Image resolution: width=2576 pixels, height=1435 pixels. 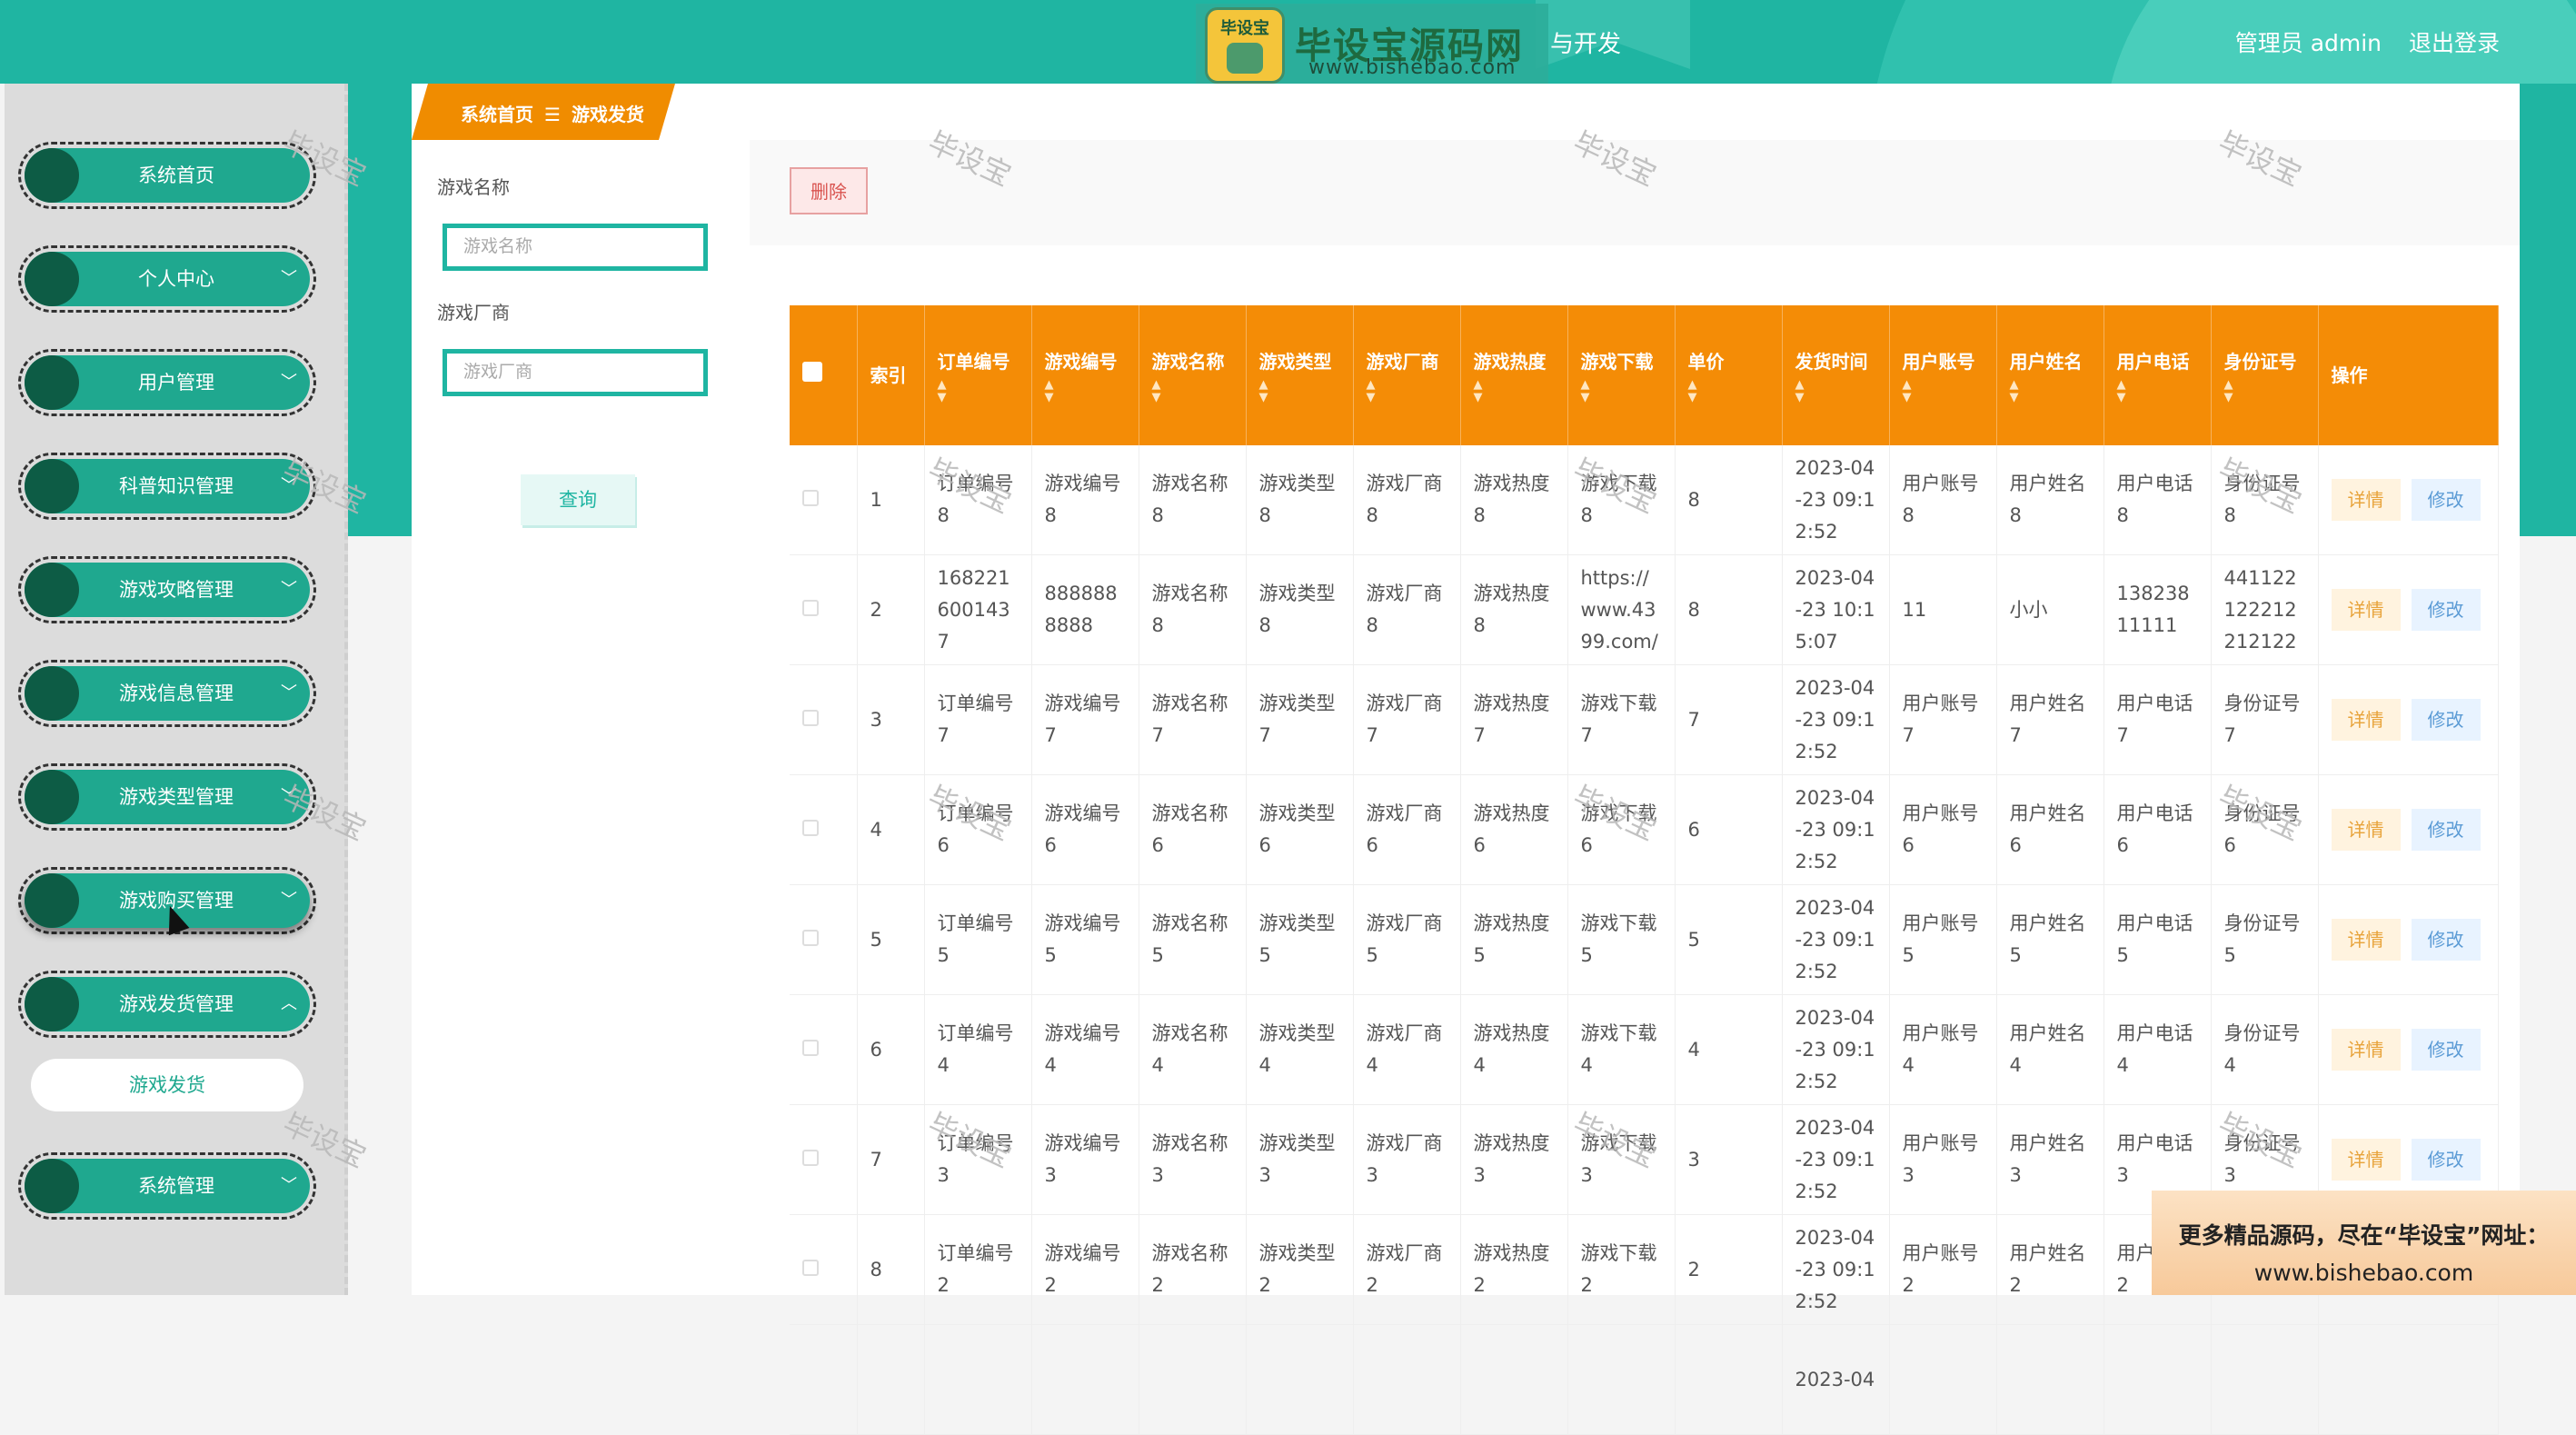 I want to click on column-header: 游戏下载 ▲ ▼, so click(x=1621, y=375).